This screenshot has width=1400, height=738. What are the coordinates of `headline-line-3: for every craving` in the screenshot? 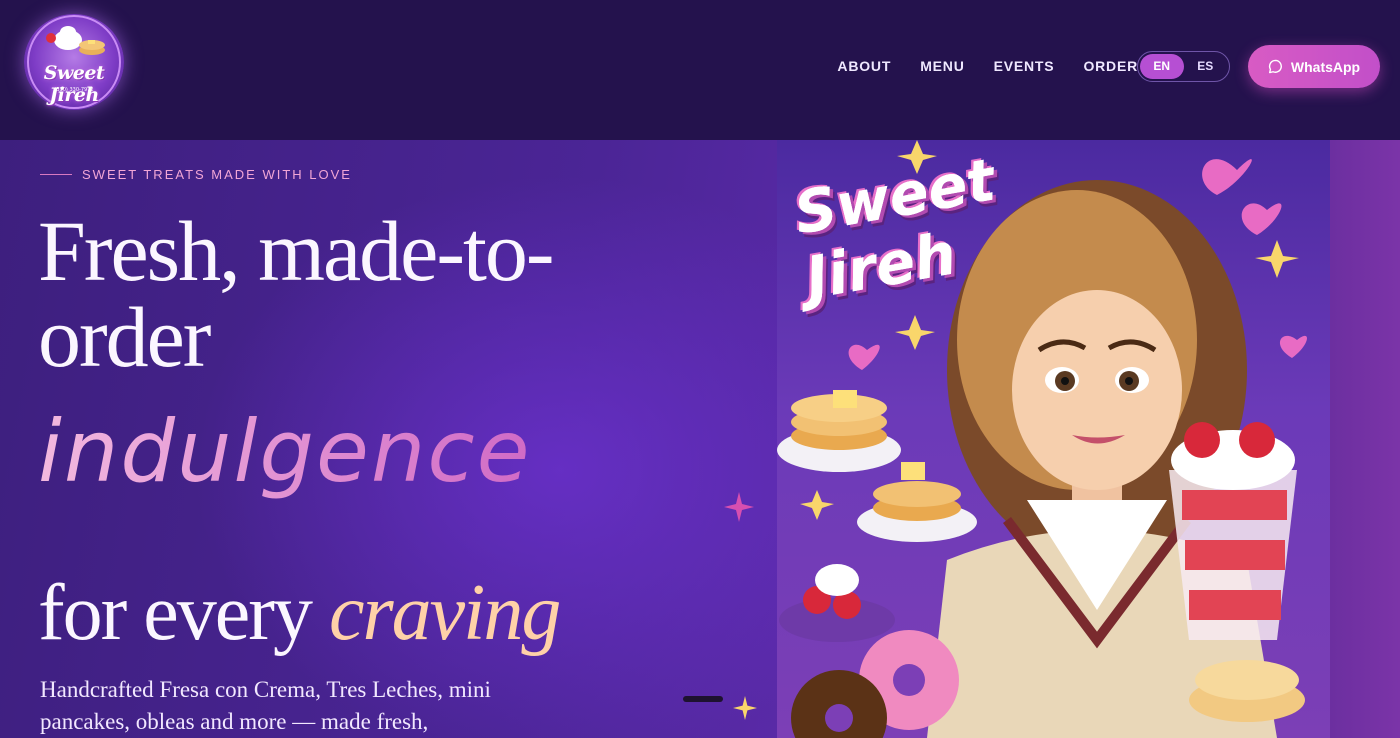 It's located at (299, 613).